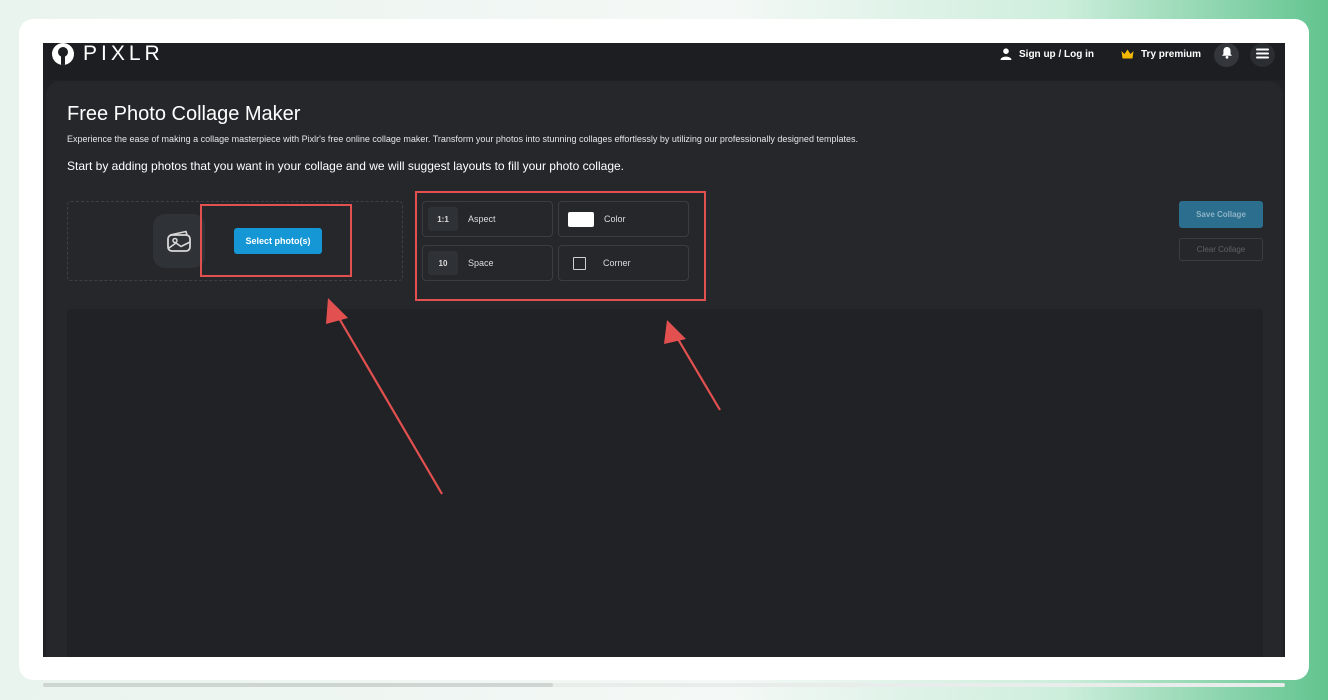  What do you see at coordinates (123, 54) in the screenshot?
I see `brand-name: PIXLR` at bounding box center [123, 54].